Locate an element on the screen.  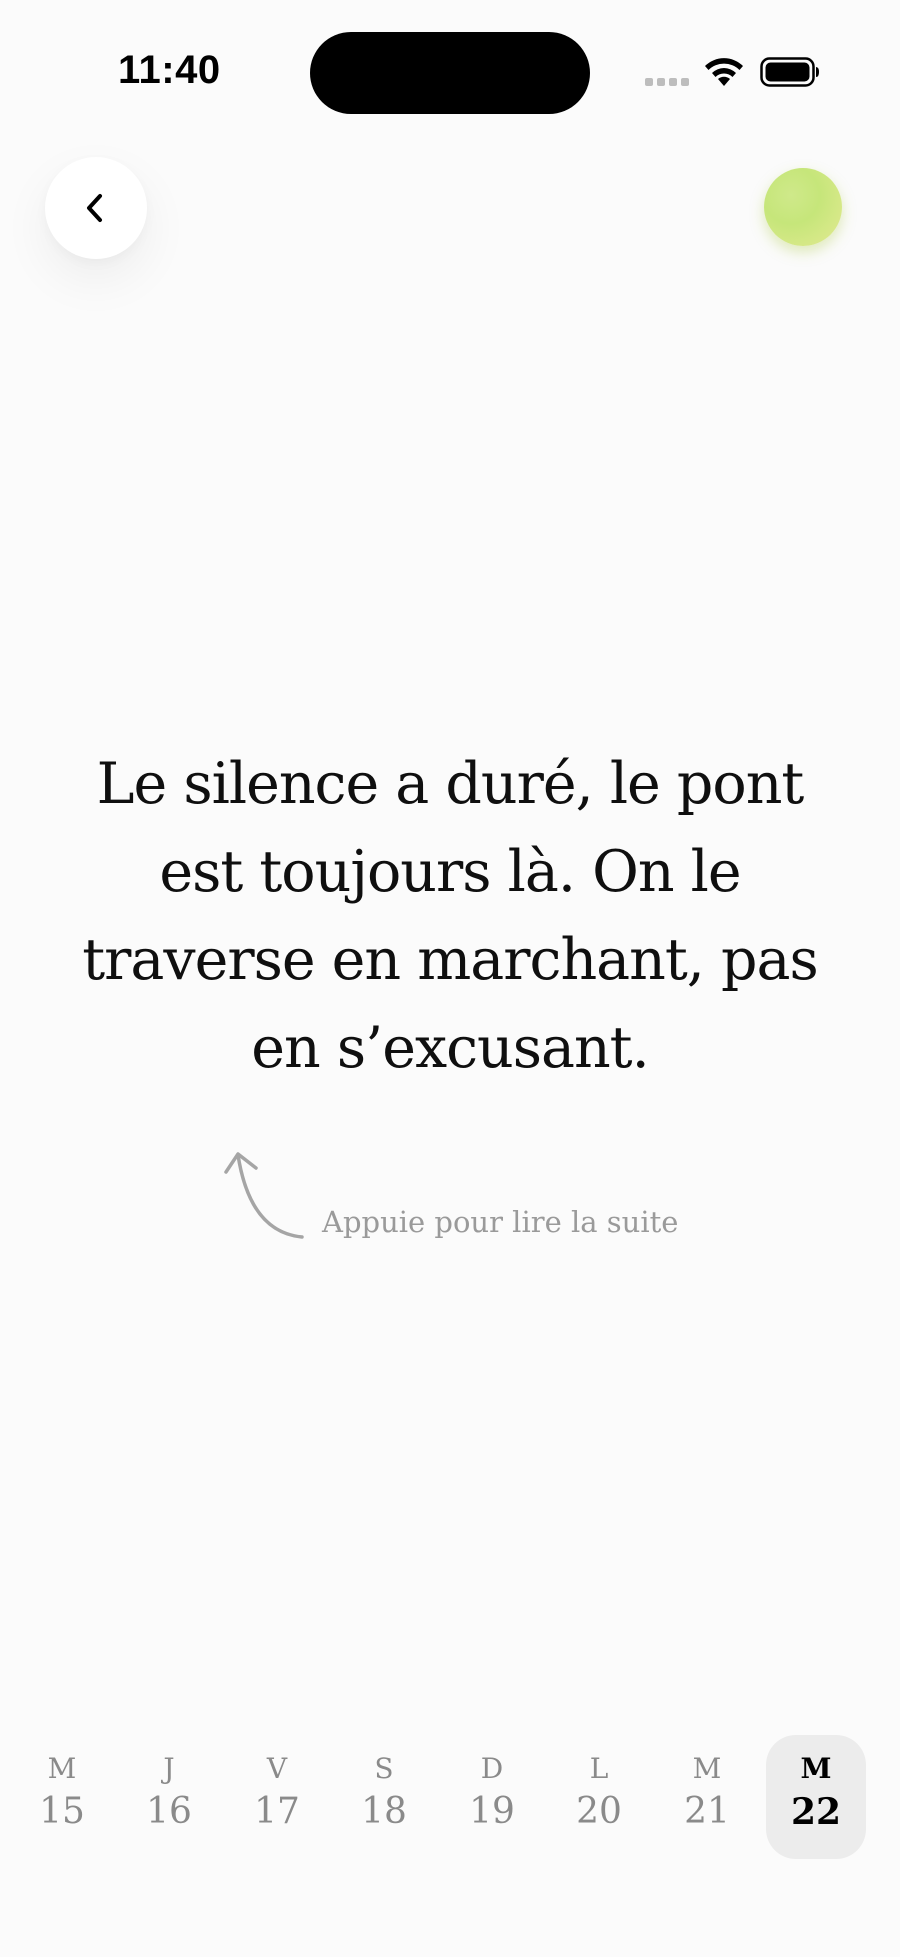
day-item: M 15 is located at coordinates (62, 1797).